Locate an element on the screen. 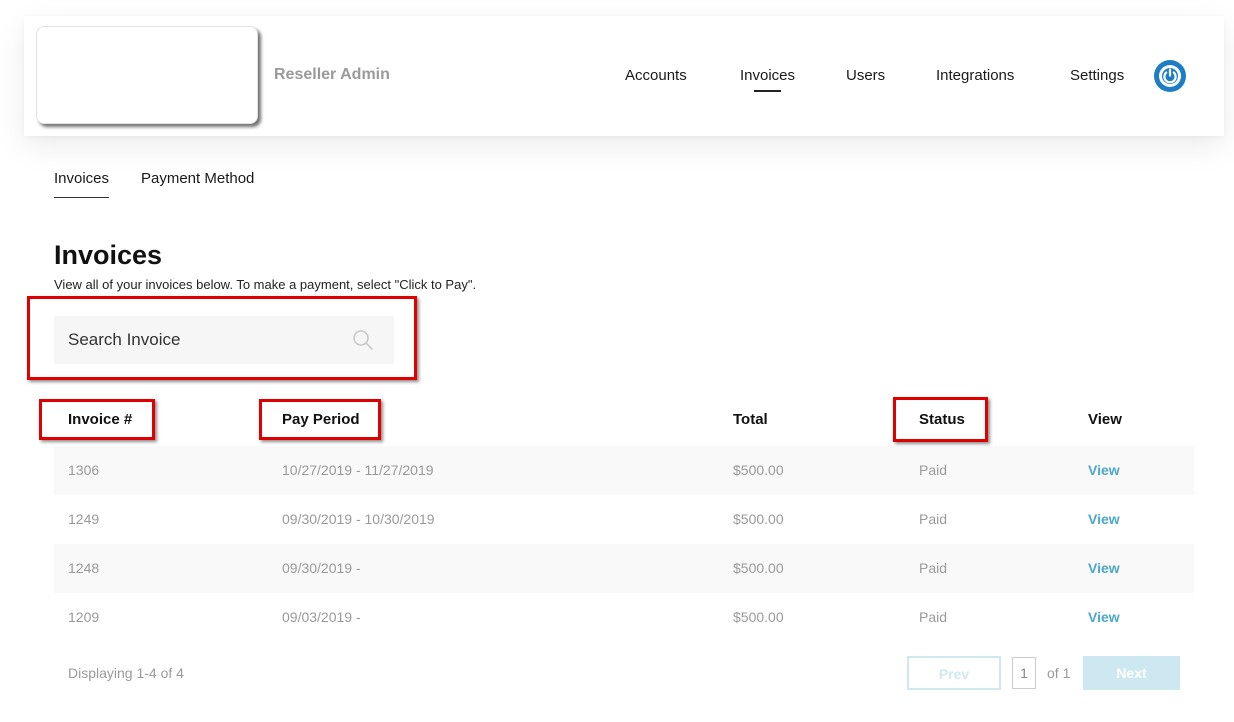 This screenshot has width=1234, height=722. invoice-number: 1249 is located at coordinates (84, 519).